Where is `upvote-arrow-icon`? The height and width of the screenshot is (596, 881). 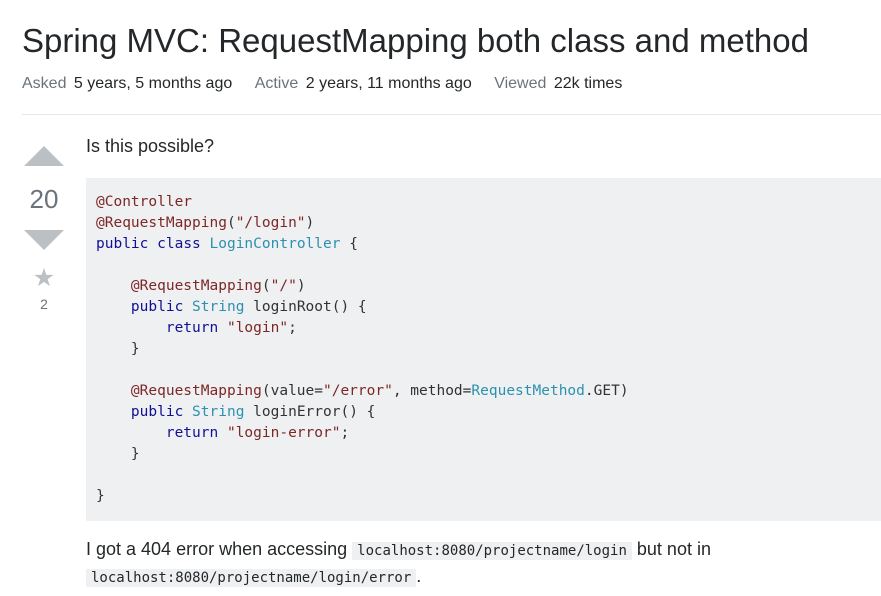 upvote-arrow-icon is located at coordinates (44, 156).